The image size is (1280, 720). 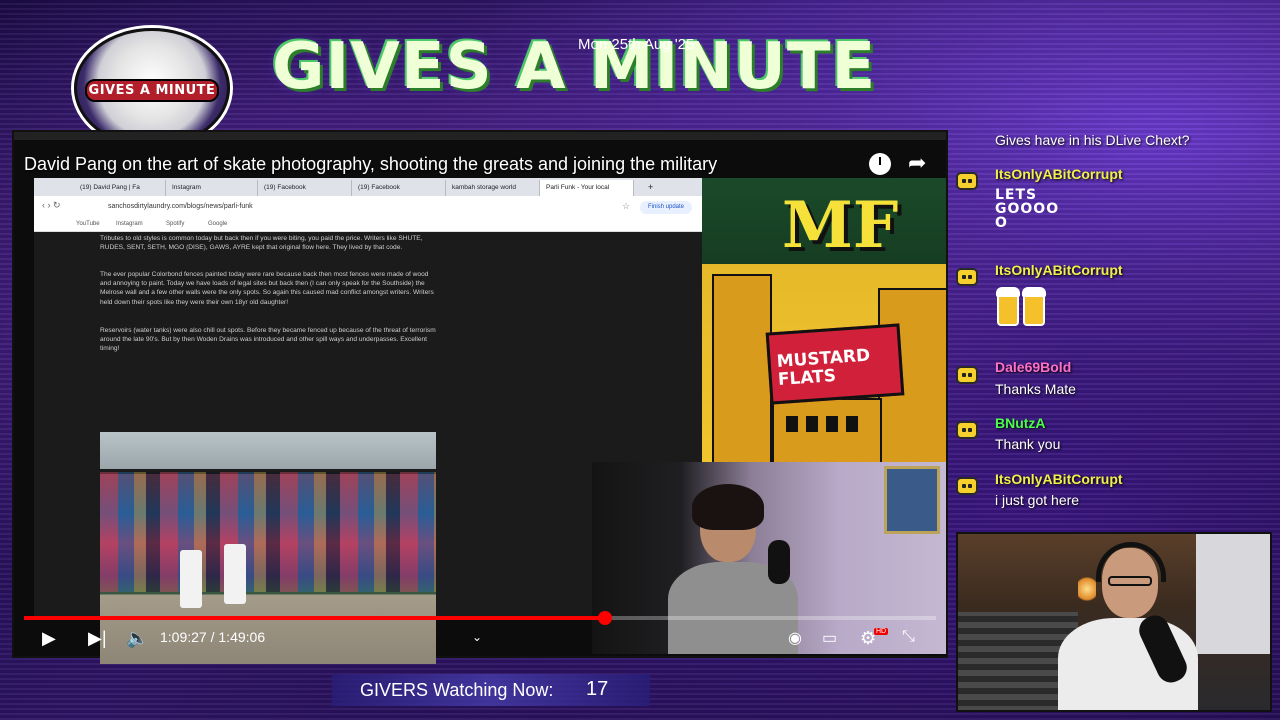 I want to click on guest-video, so click(x=769, y=558).